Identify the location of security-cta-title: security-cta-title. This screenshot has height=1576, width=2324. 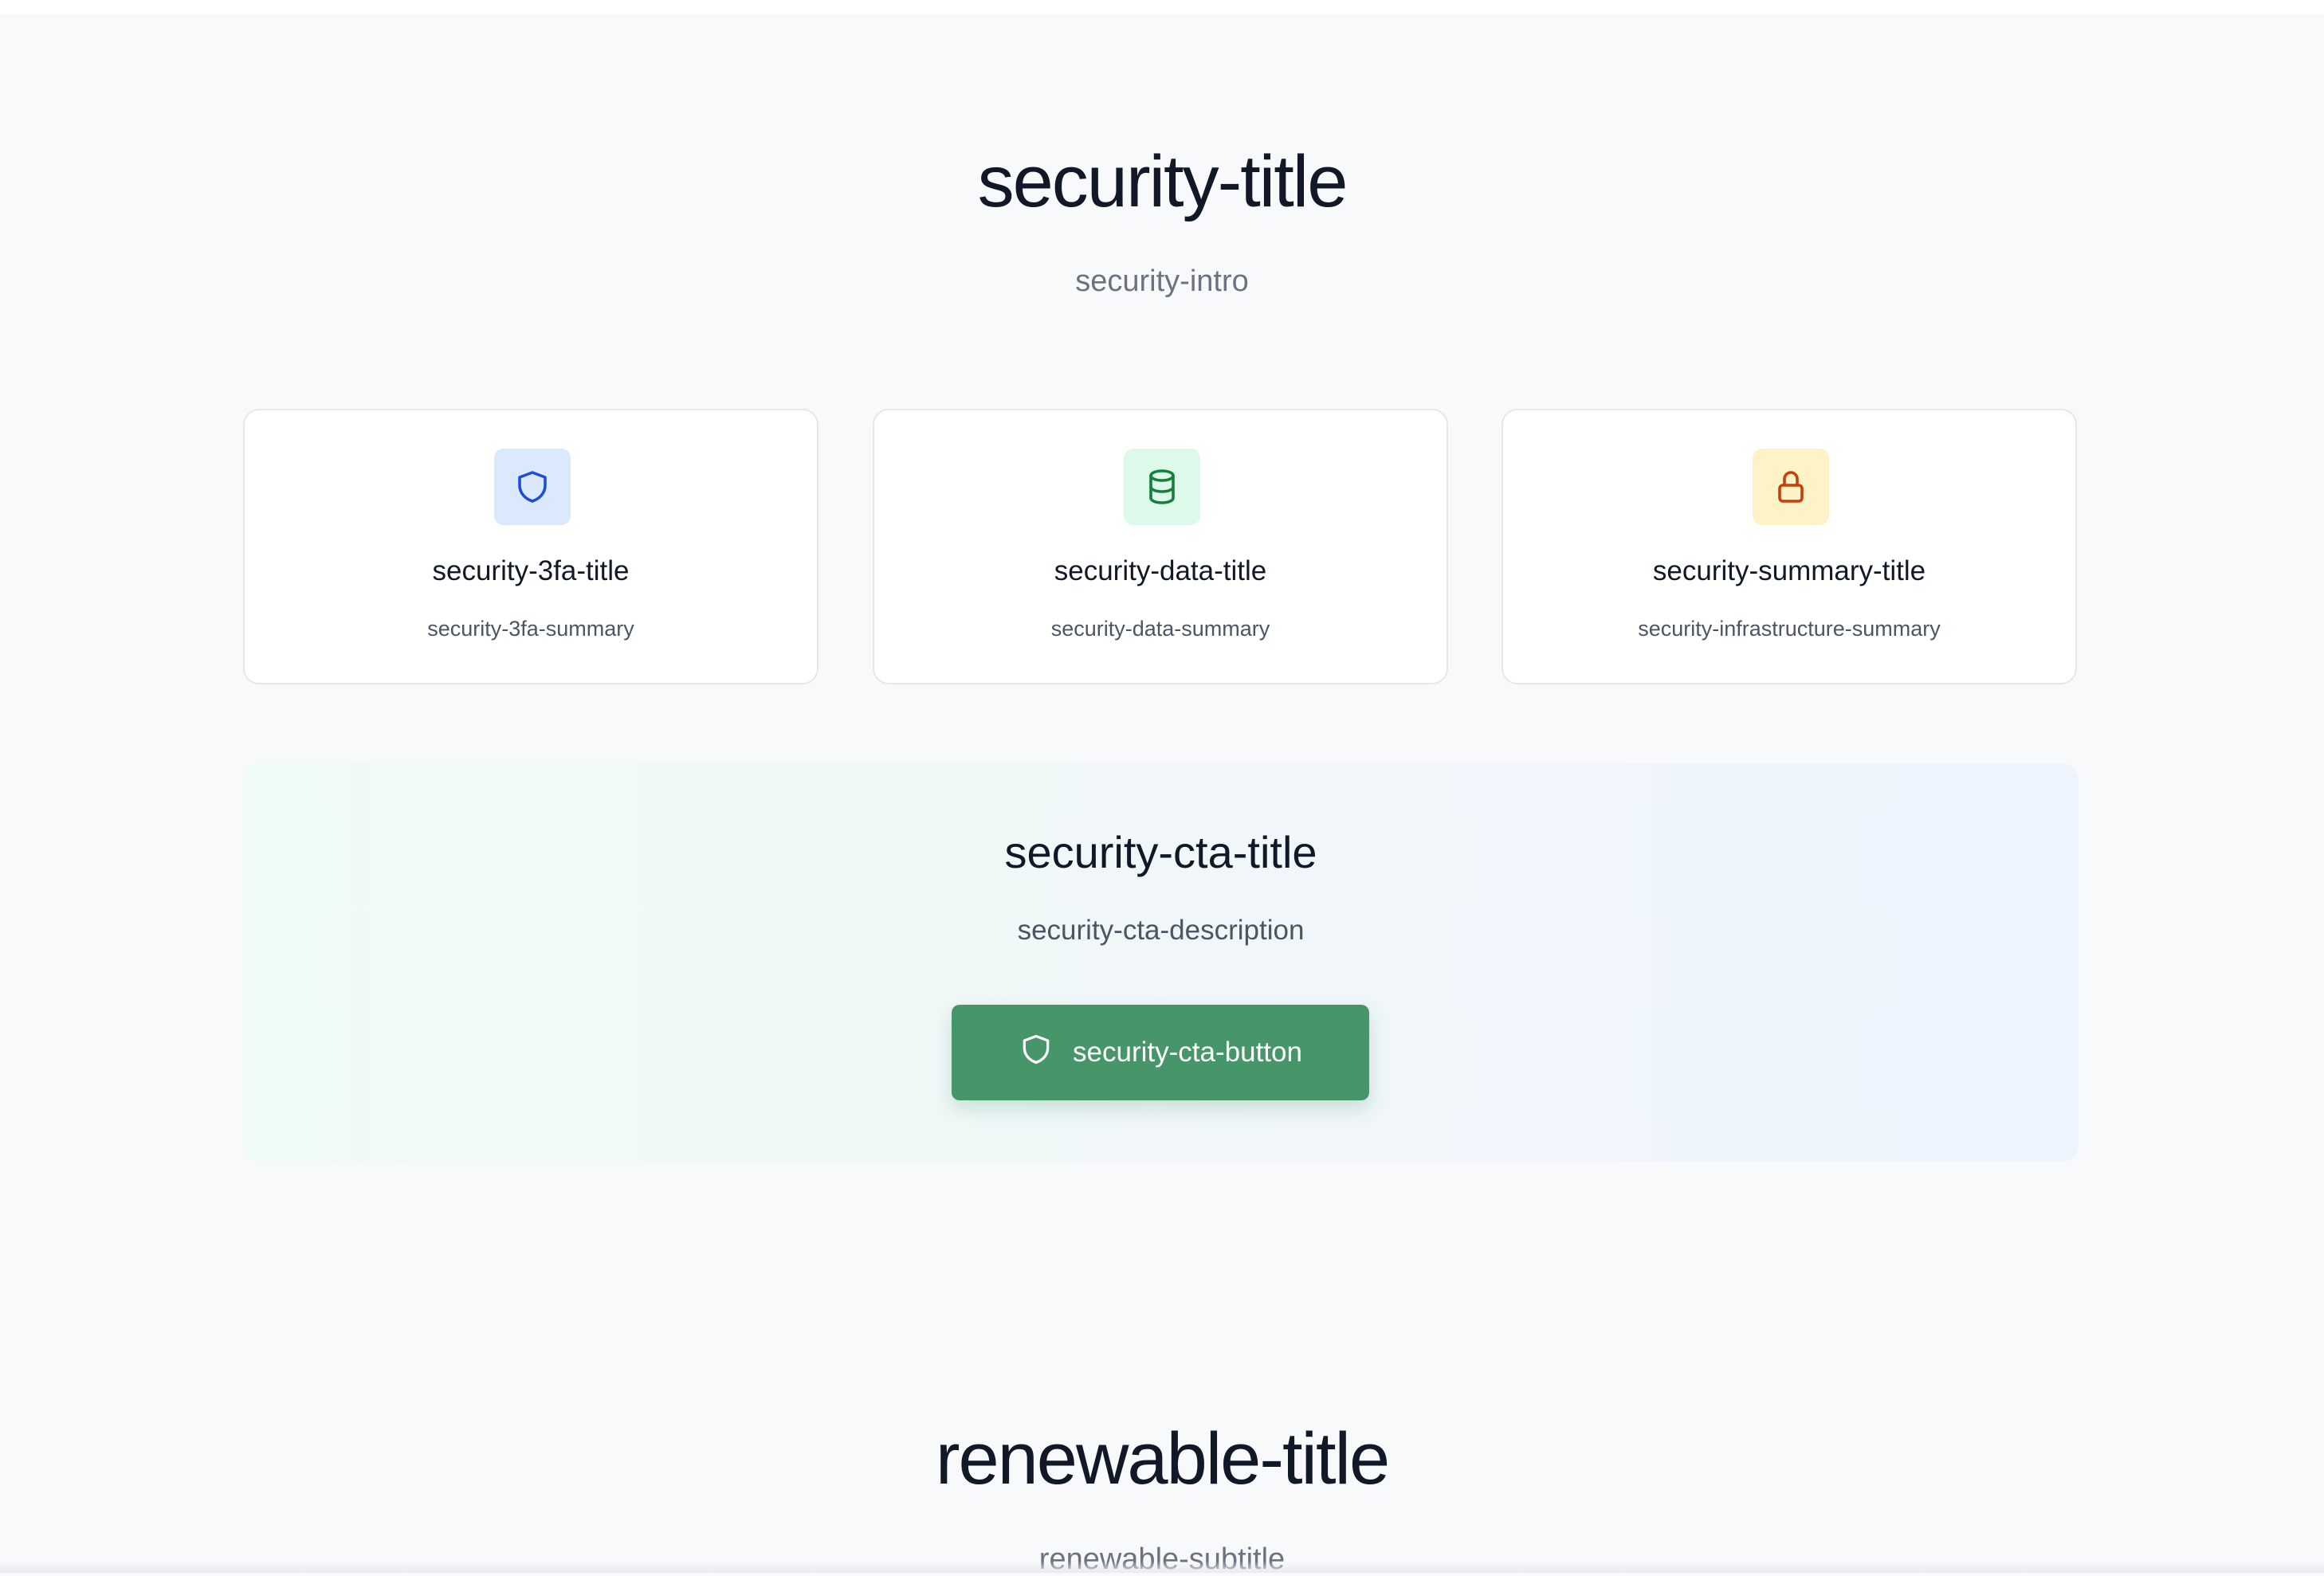
(1160, 852).